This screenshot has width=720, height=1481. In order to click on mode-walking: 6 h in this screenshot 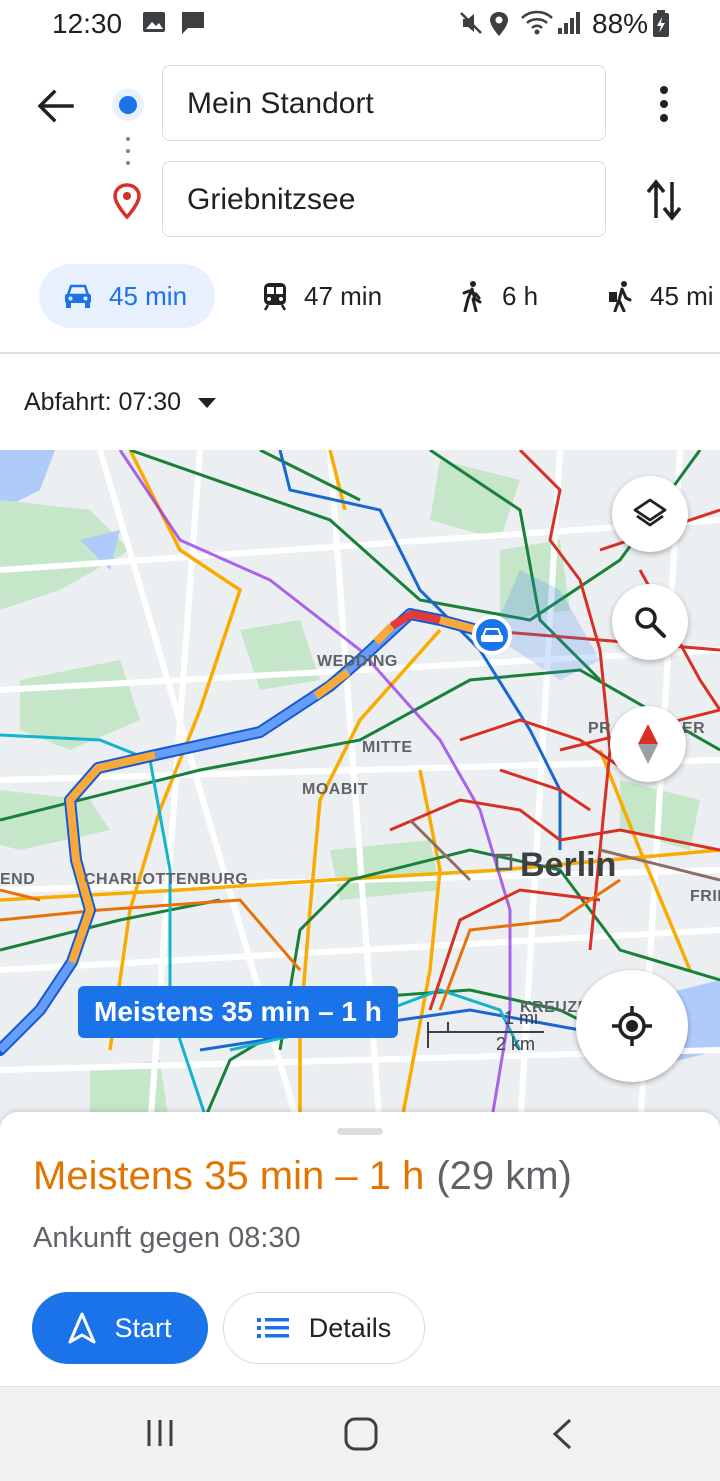, I will do `click(499, 296)`.